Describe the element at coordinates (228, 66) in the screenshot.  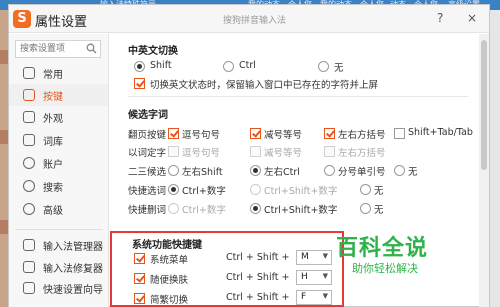
I see `radio-ctrl` at that location.